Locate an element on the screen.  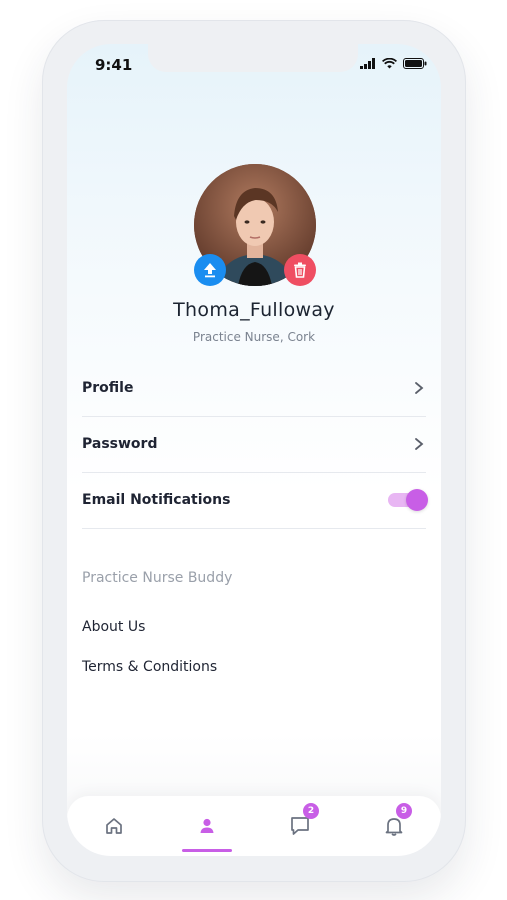
signal-icon is located at coordinates (367, 63).